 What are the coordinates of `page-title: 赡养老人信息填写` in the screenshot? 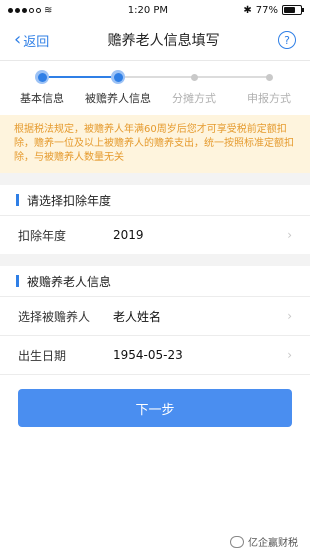 It's located at (163, 41).